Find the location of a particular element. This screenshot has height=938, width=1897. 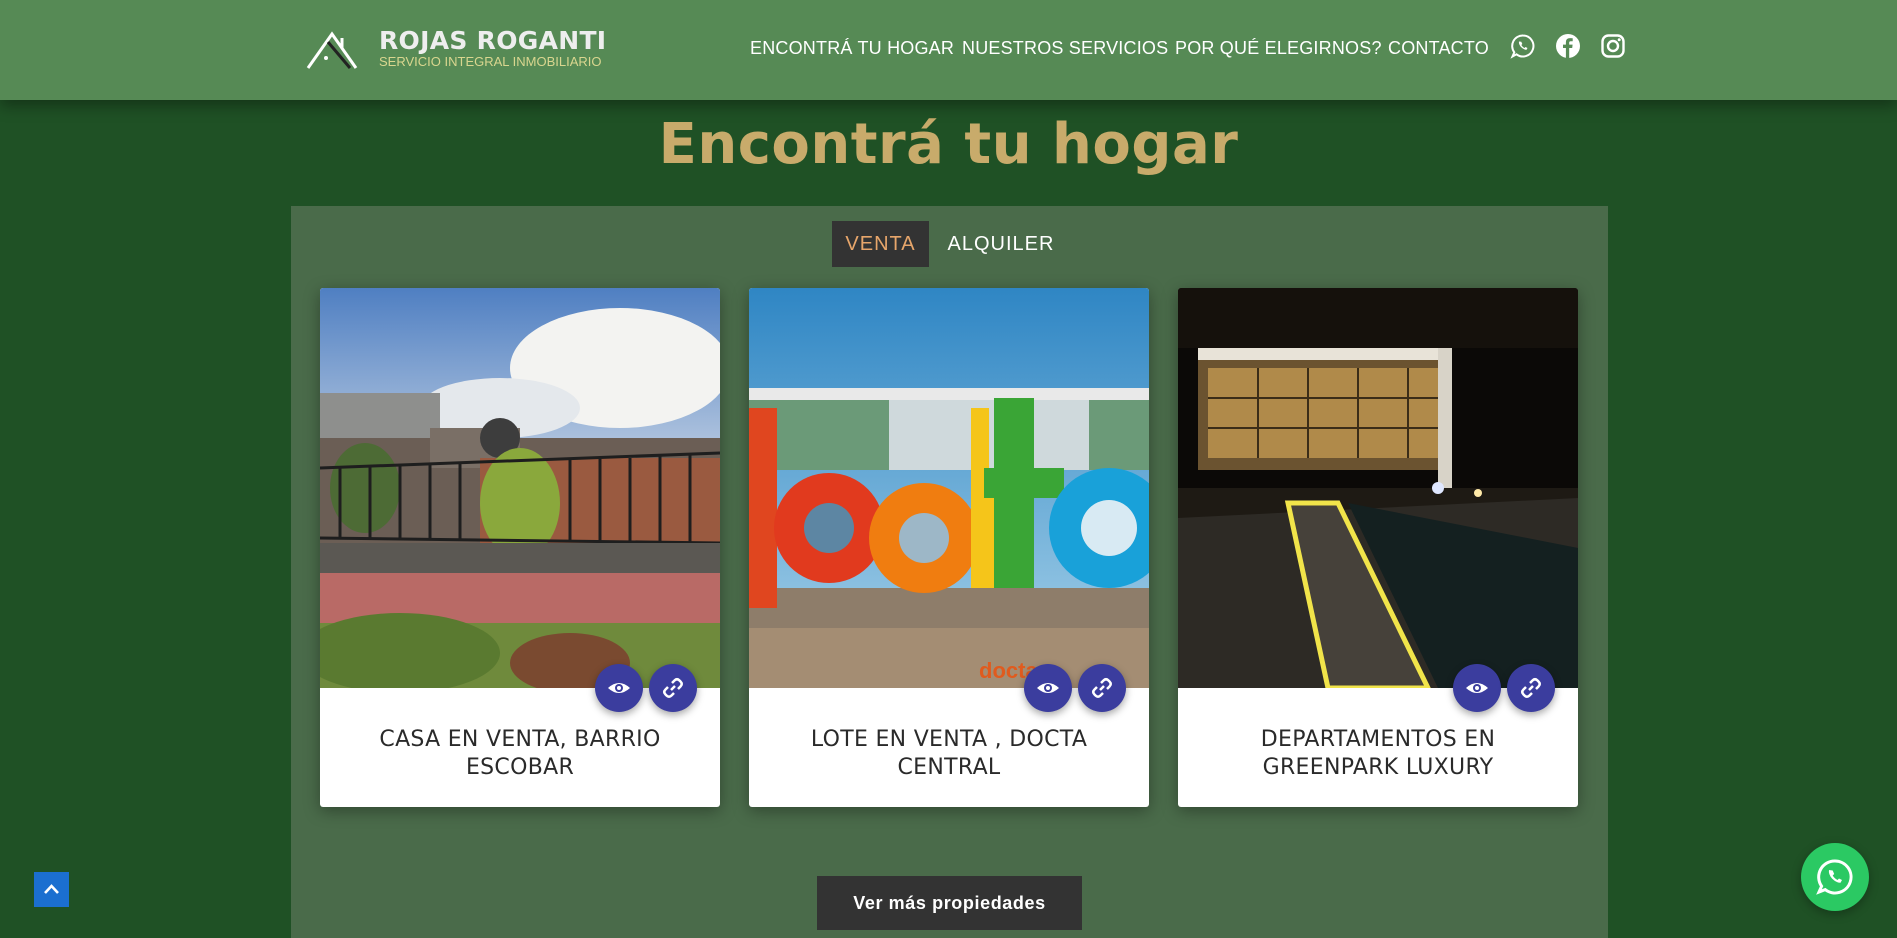

listing-image-docta: docta is located at coordinates (949, 488).